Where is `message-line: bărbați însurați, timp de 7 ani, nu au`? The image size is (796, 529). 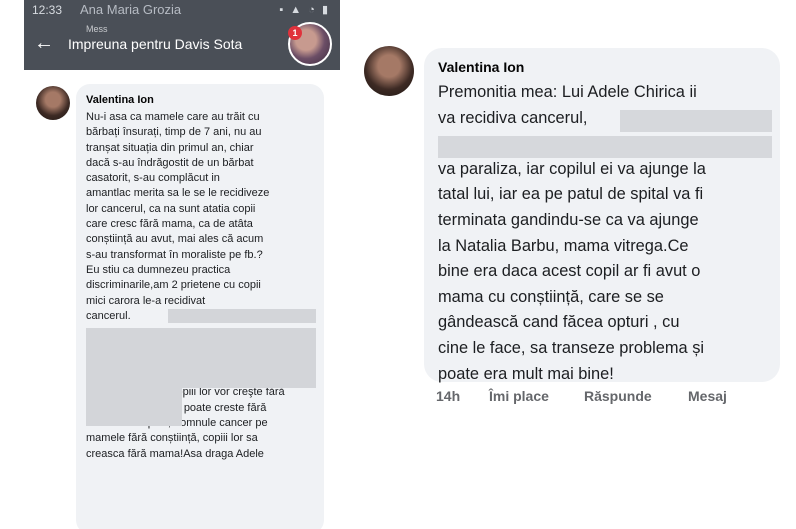
message-line: bărbați însurați, timp de 7 ani, nu au is located at coordinates (174, 132).